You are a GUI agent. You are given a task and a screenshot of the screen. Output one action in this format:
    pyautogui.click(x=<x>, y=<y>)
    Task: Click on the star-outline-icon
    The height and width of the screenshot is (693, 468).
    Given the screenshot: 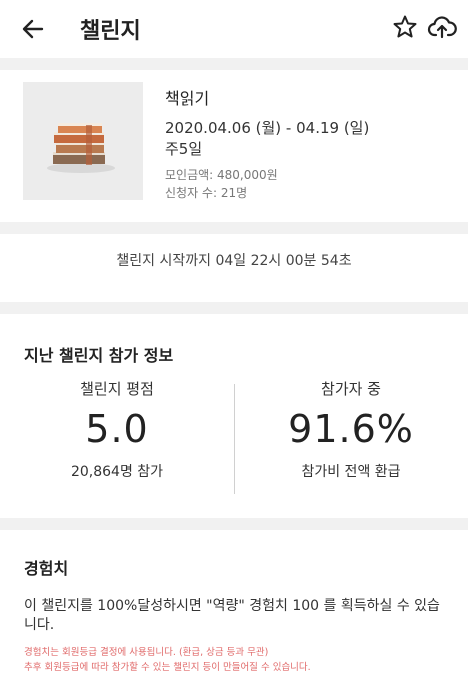 What is the action you would take?
    pyautogui.click(x=405, y=26)
    